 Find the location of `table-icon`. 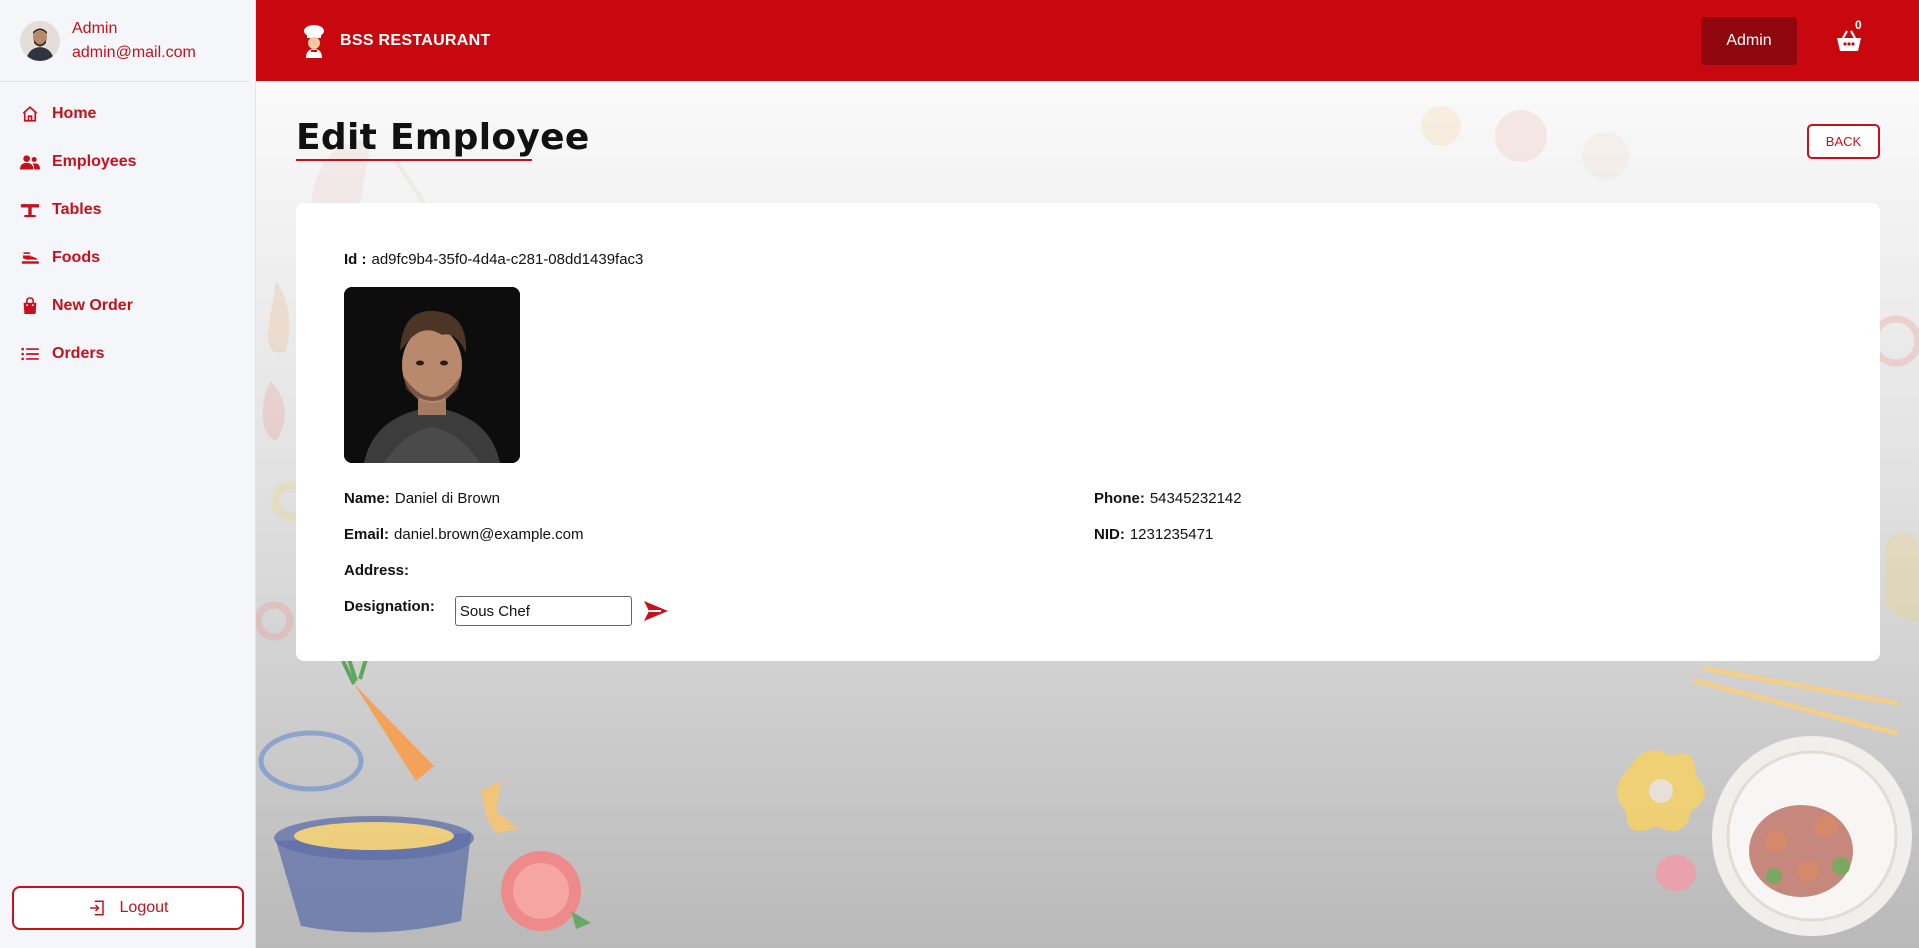

table-icon is located at coordinates (30, 210).